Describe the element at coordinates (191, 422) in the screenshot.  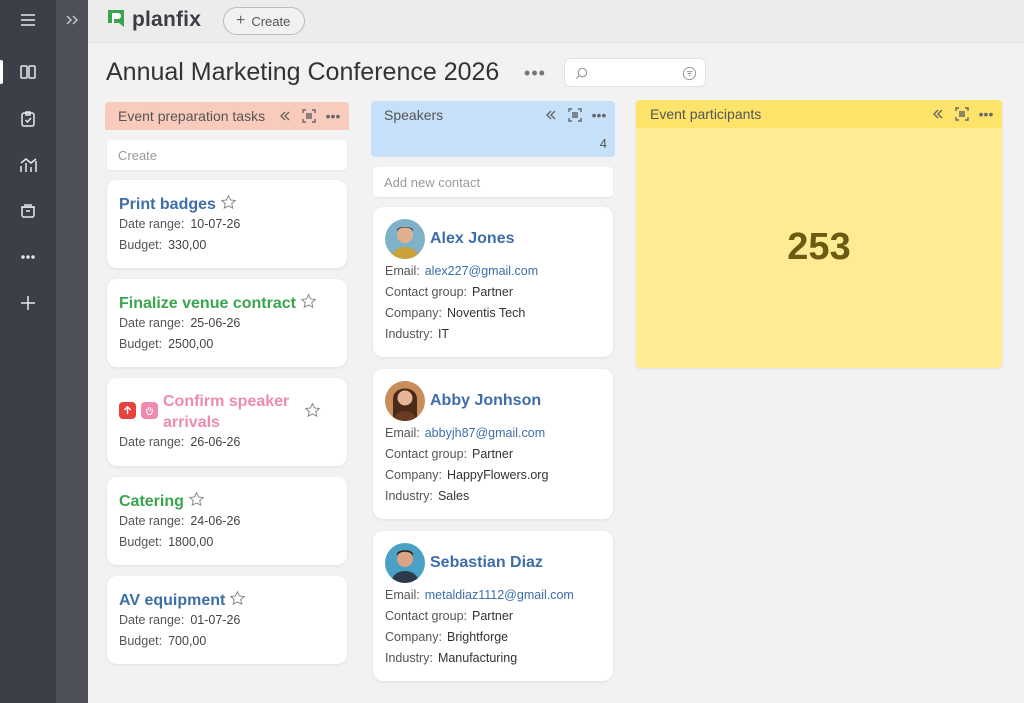
I see `task-title-line: arrivals` at that location.